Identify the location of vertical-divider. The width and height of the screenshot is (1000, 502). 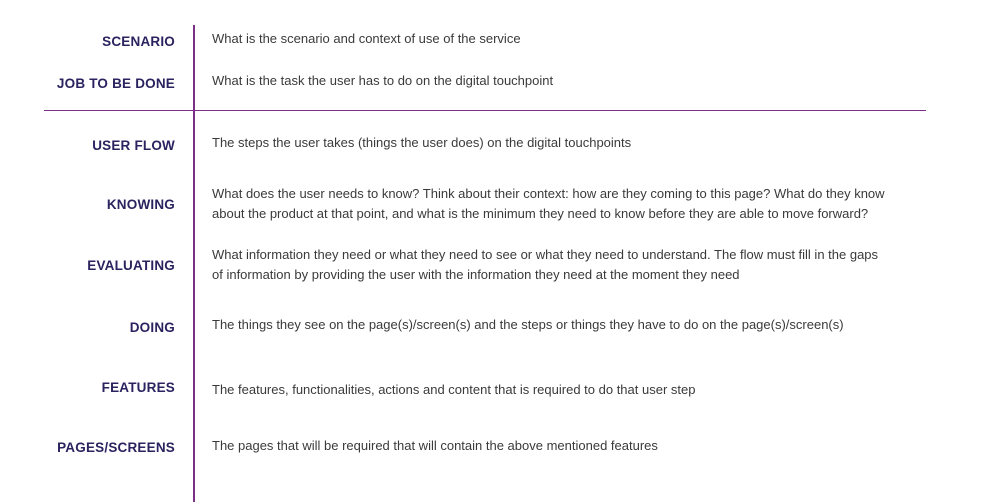
(194, 263).